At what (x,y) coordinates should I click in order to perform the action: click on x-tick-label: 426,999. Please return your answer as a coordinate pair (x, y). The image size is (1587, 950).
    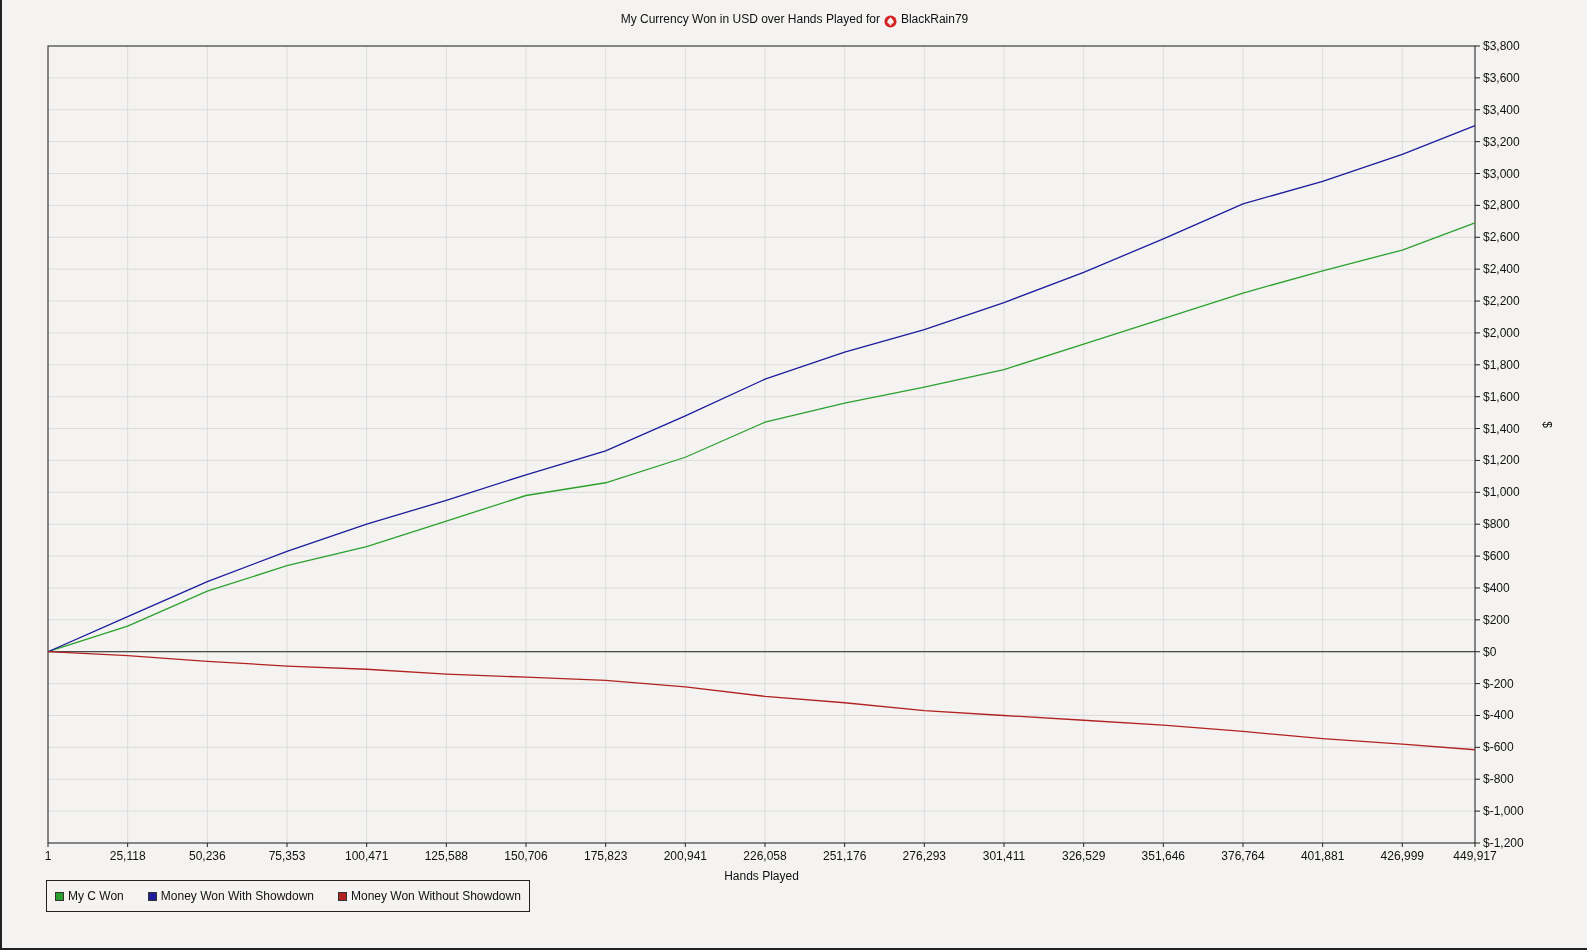
    Looking at the image, I should click on (1402, 856).